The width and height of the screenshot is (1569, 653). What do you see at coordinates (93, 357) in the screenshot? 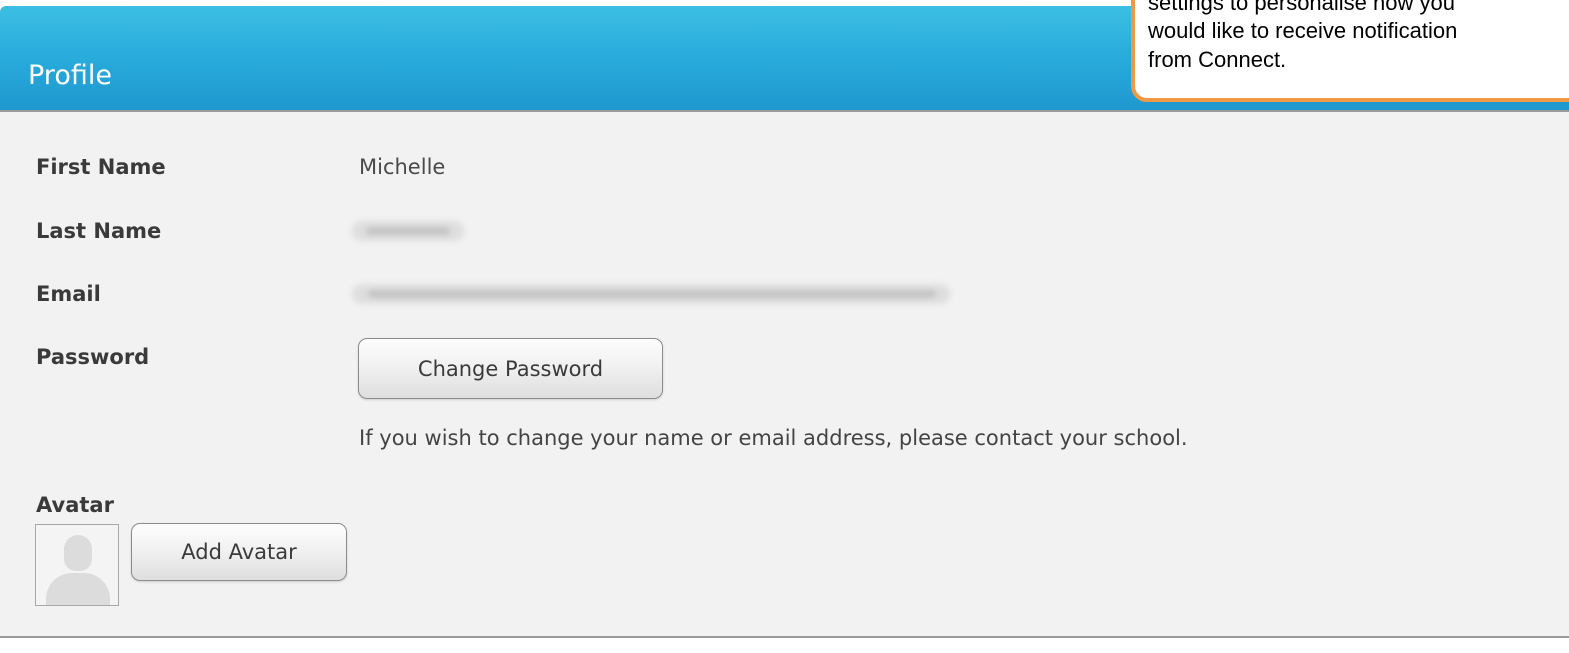
I see `password-label: Password` at bounding box center [93, 357].